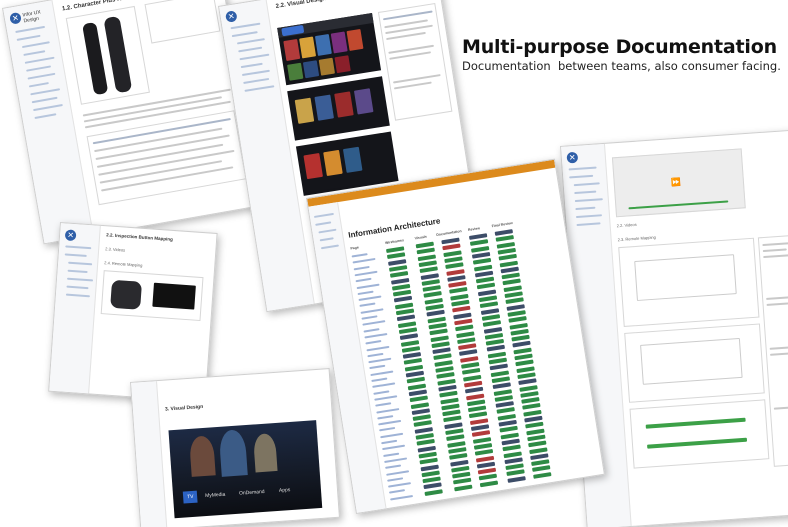 This screenshot has height=527, width=788. Describe the element at coordinates (301, 5) in the screenshot. I see `section-heading: 2.2. Visual Design` at that location.